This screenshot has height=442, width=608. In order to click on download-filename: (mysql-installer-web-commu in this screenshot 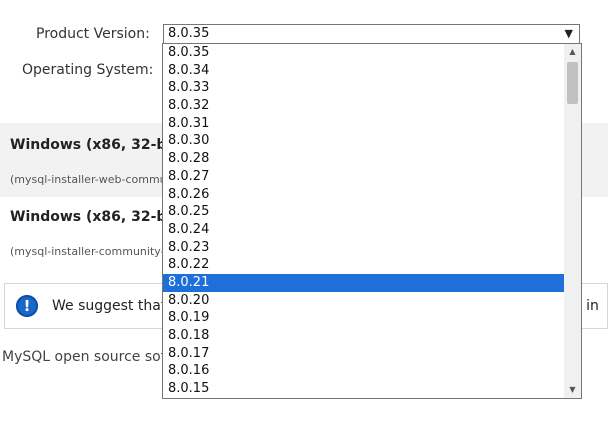, I will do `click(88, 179)`.